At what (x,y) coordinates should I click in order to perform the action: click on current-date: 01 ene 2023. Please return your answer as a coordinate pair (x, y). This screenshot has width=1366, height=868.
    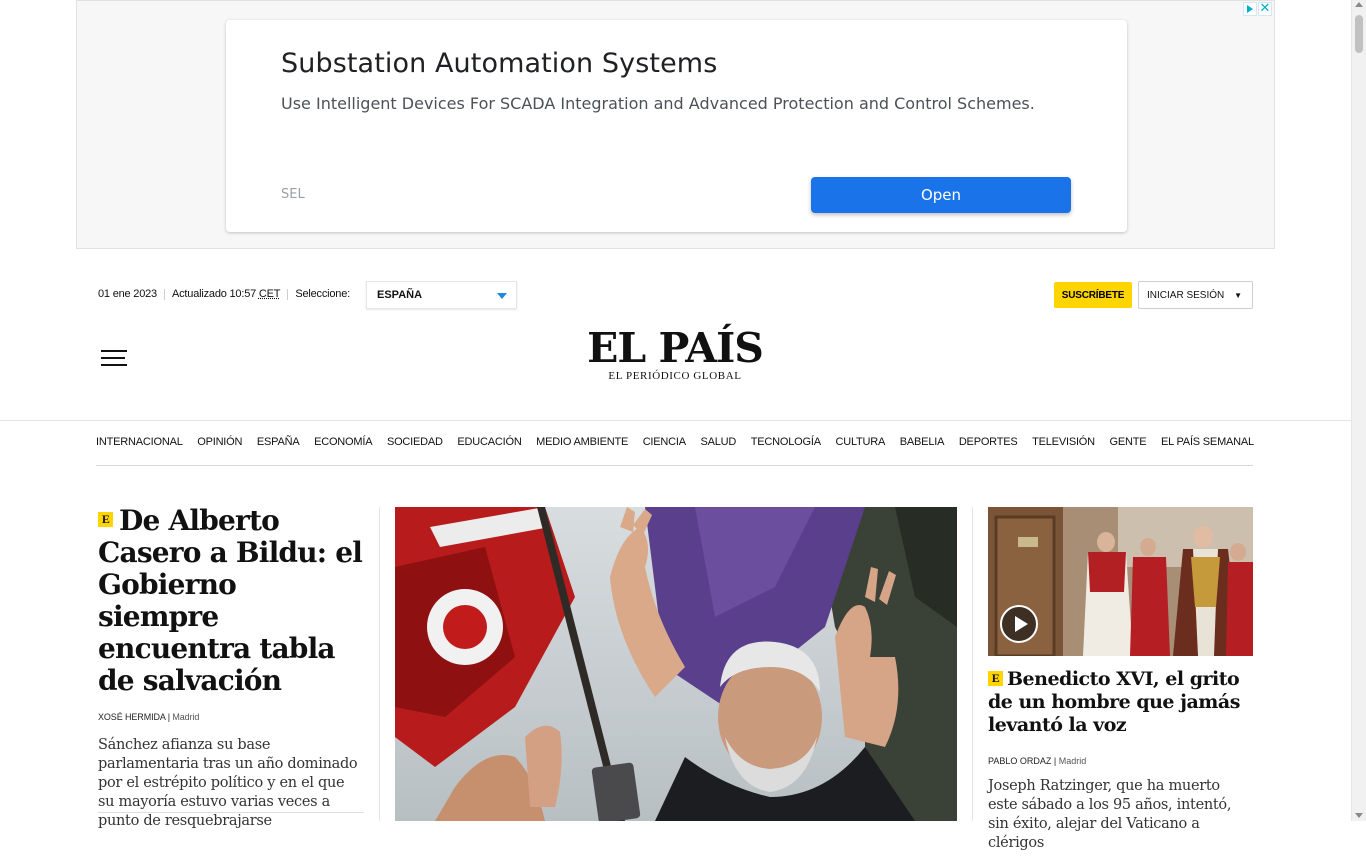
    Looking at the image, I should click on (127, 294).